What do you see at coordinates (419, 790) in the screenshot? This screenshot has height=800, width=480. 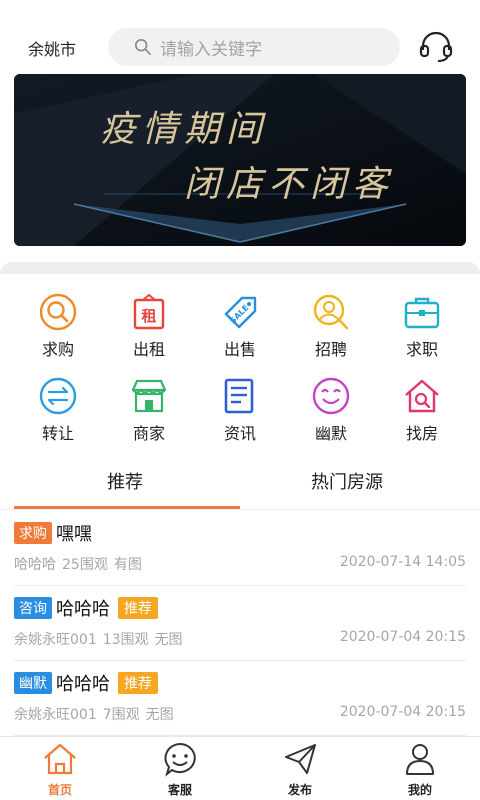 I see `nav-label: 我的` at bounding box center [419, 790].